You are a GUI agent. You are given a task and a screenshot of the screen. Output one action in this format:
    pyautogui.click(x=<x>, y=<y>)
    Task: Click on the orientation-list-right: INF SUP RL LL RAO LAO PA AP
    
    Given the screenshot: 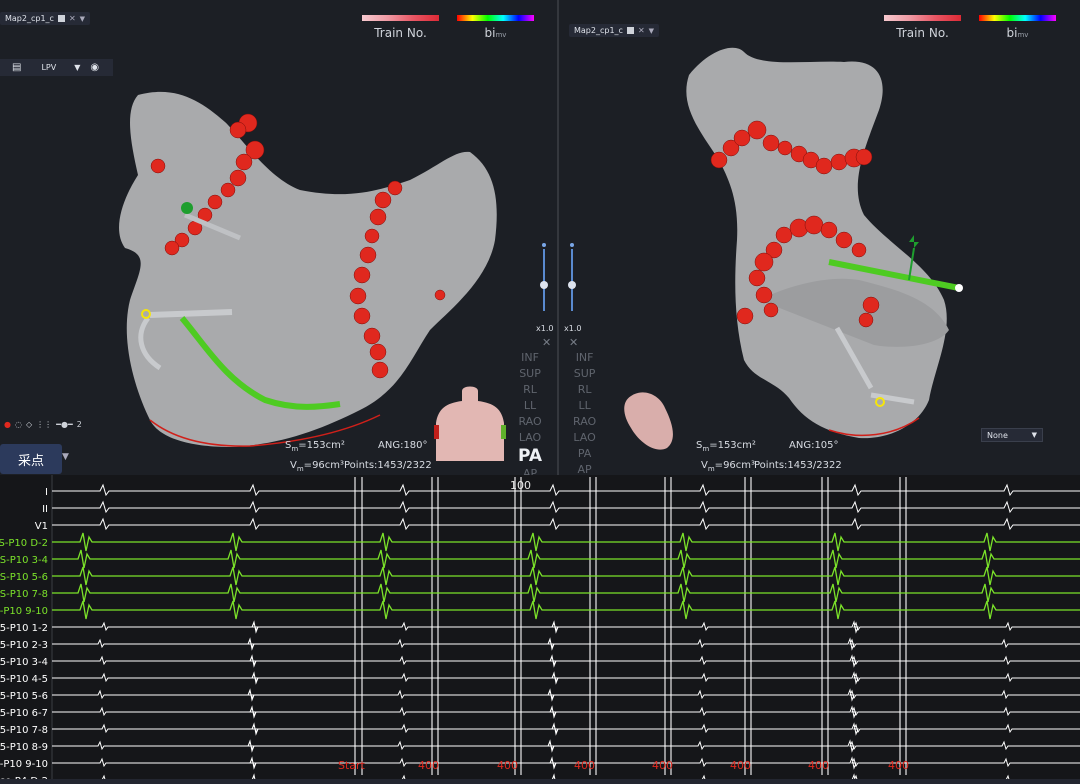 What is the action you would take?
    pyautogui.click(x=584, y=412)
    